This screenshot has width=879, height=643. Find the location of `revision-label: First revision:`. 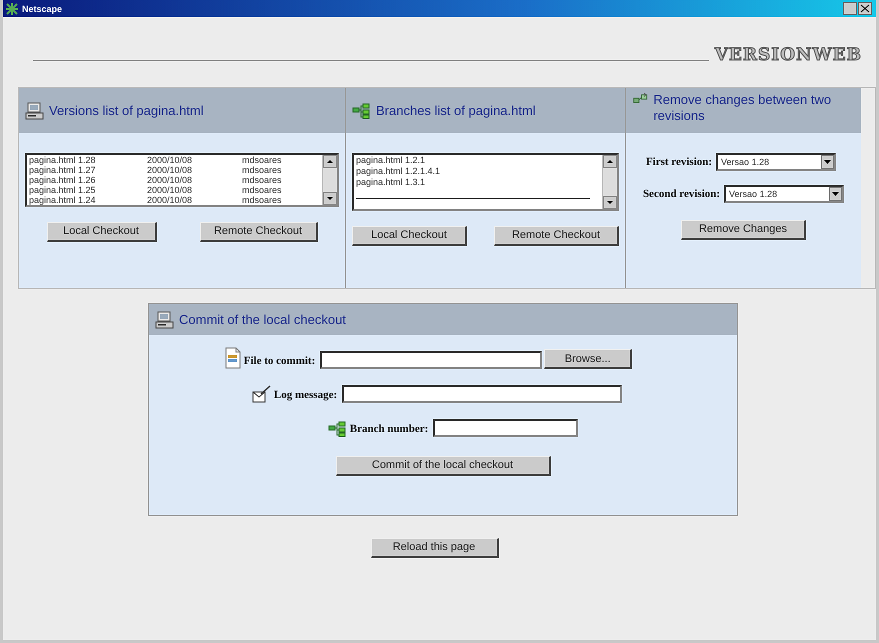

revision-label: First revision: is located at coordinates (679, 162).